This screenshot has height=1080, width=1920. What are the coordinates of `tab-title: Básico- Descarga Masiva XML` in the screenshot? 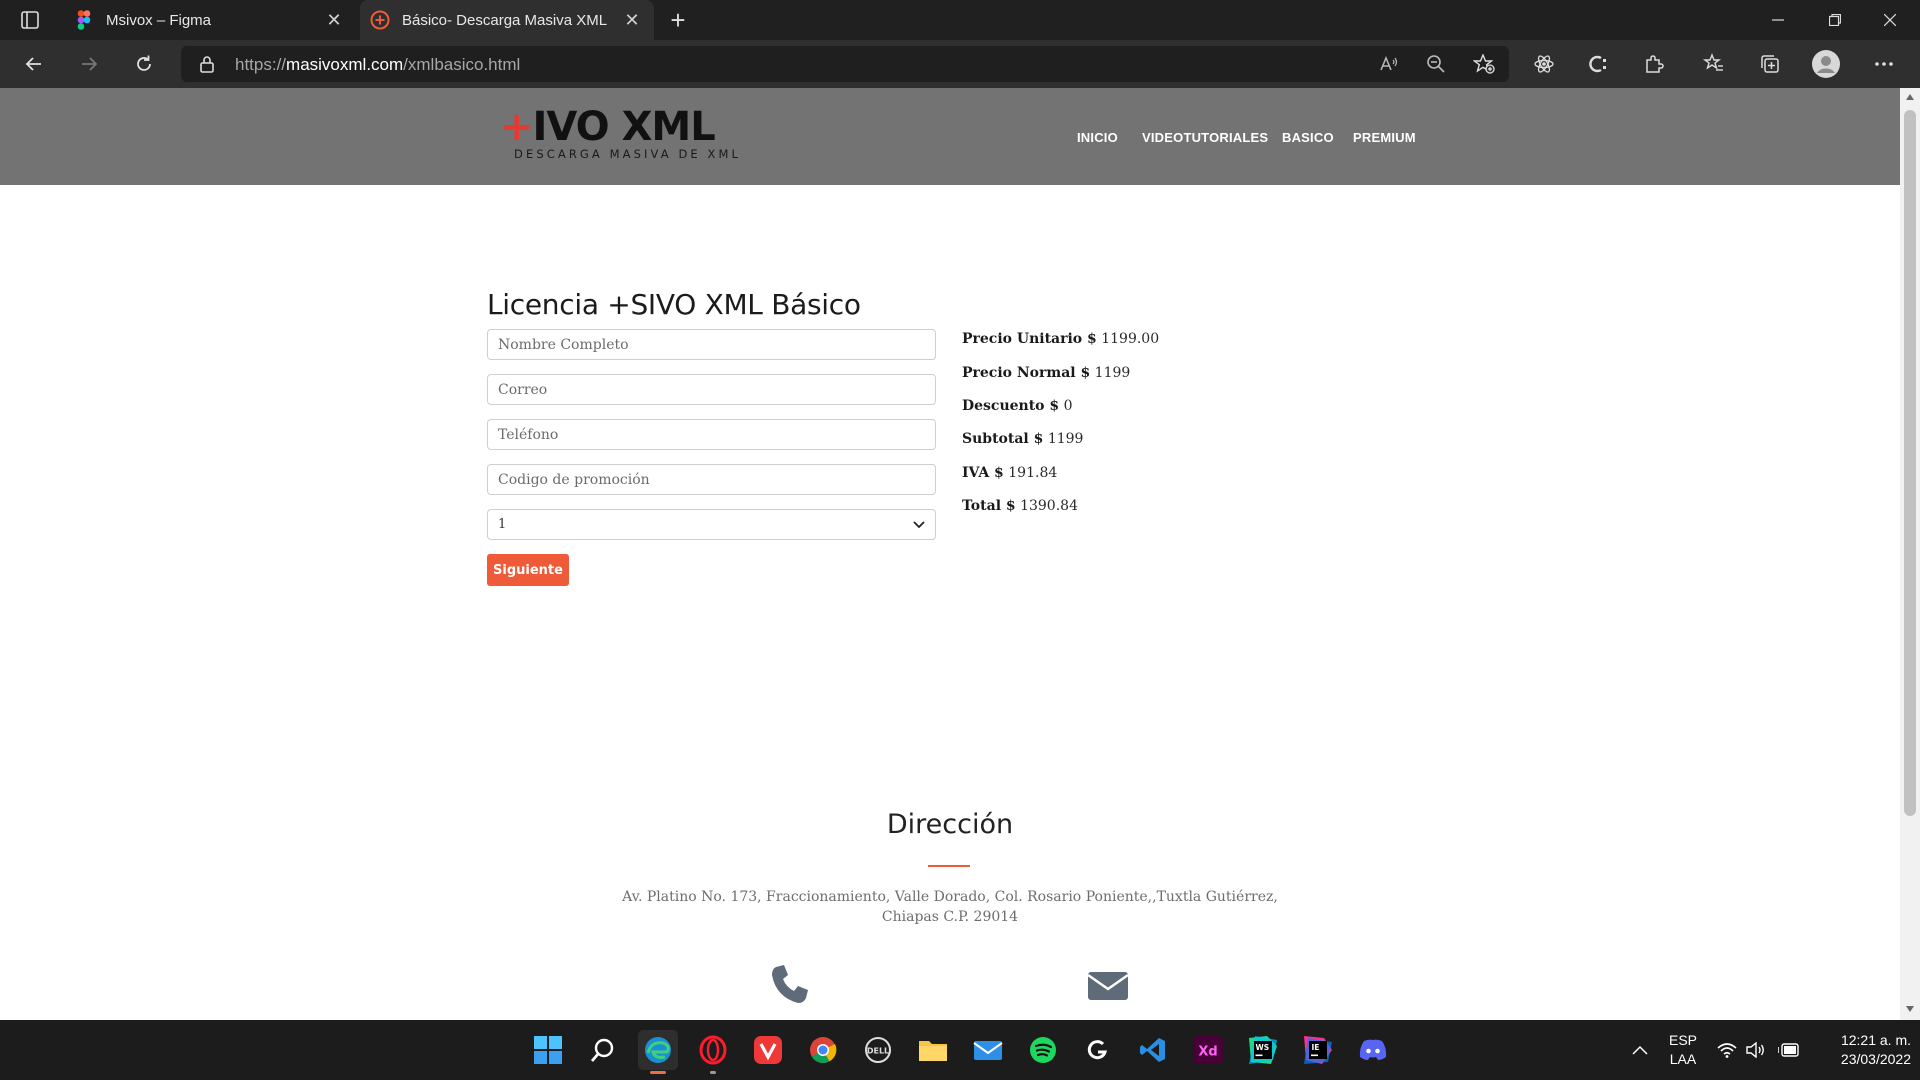 It's located at (505, 20).